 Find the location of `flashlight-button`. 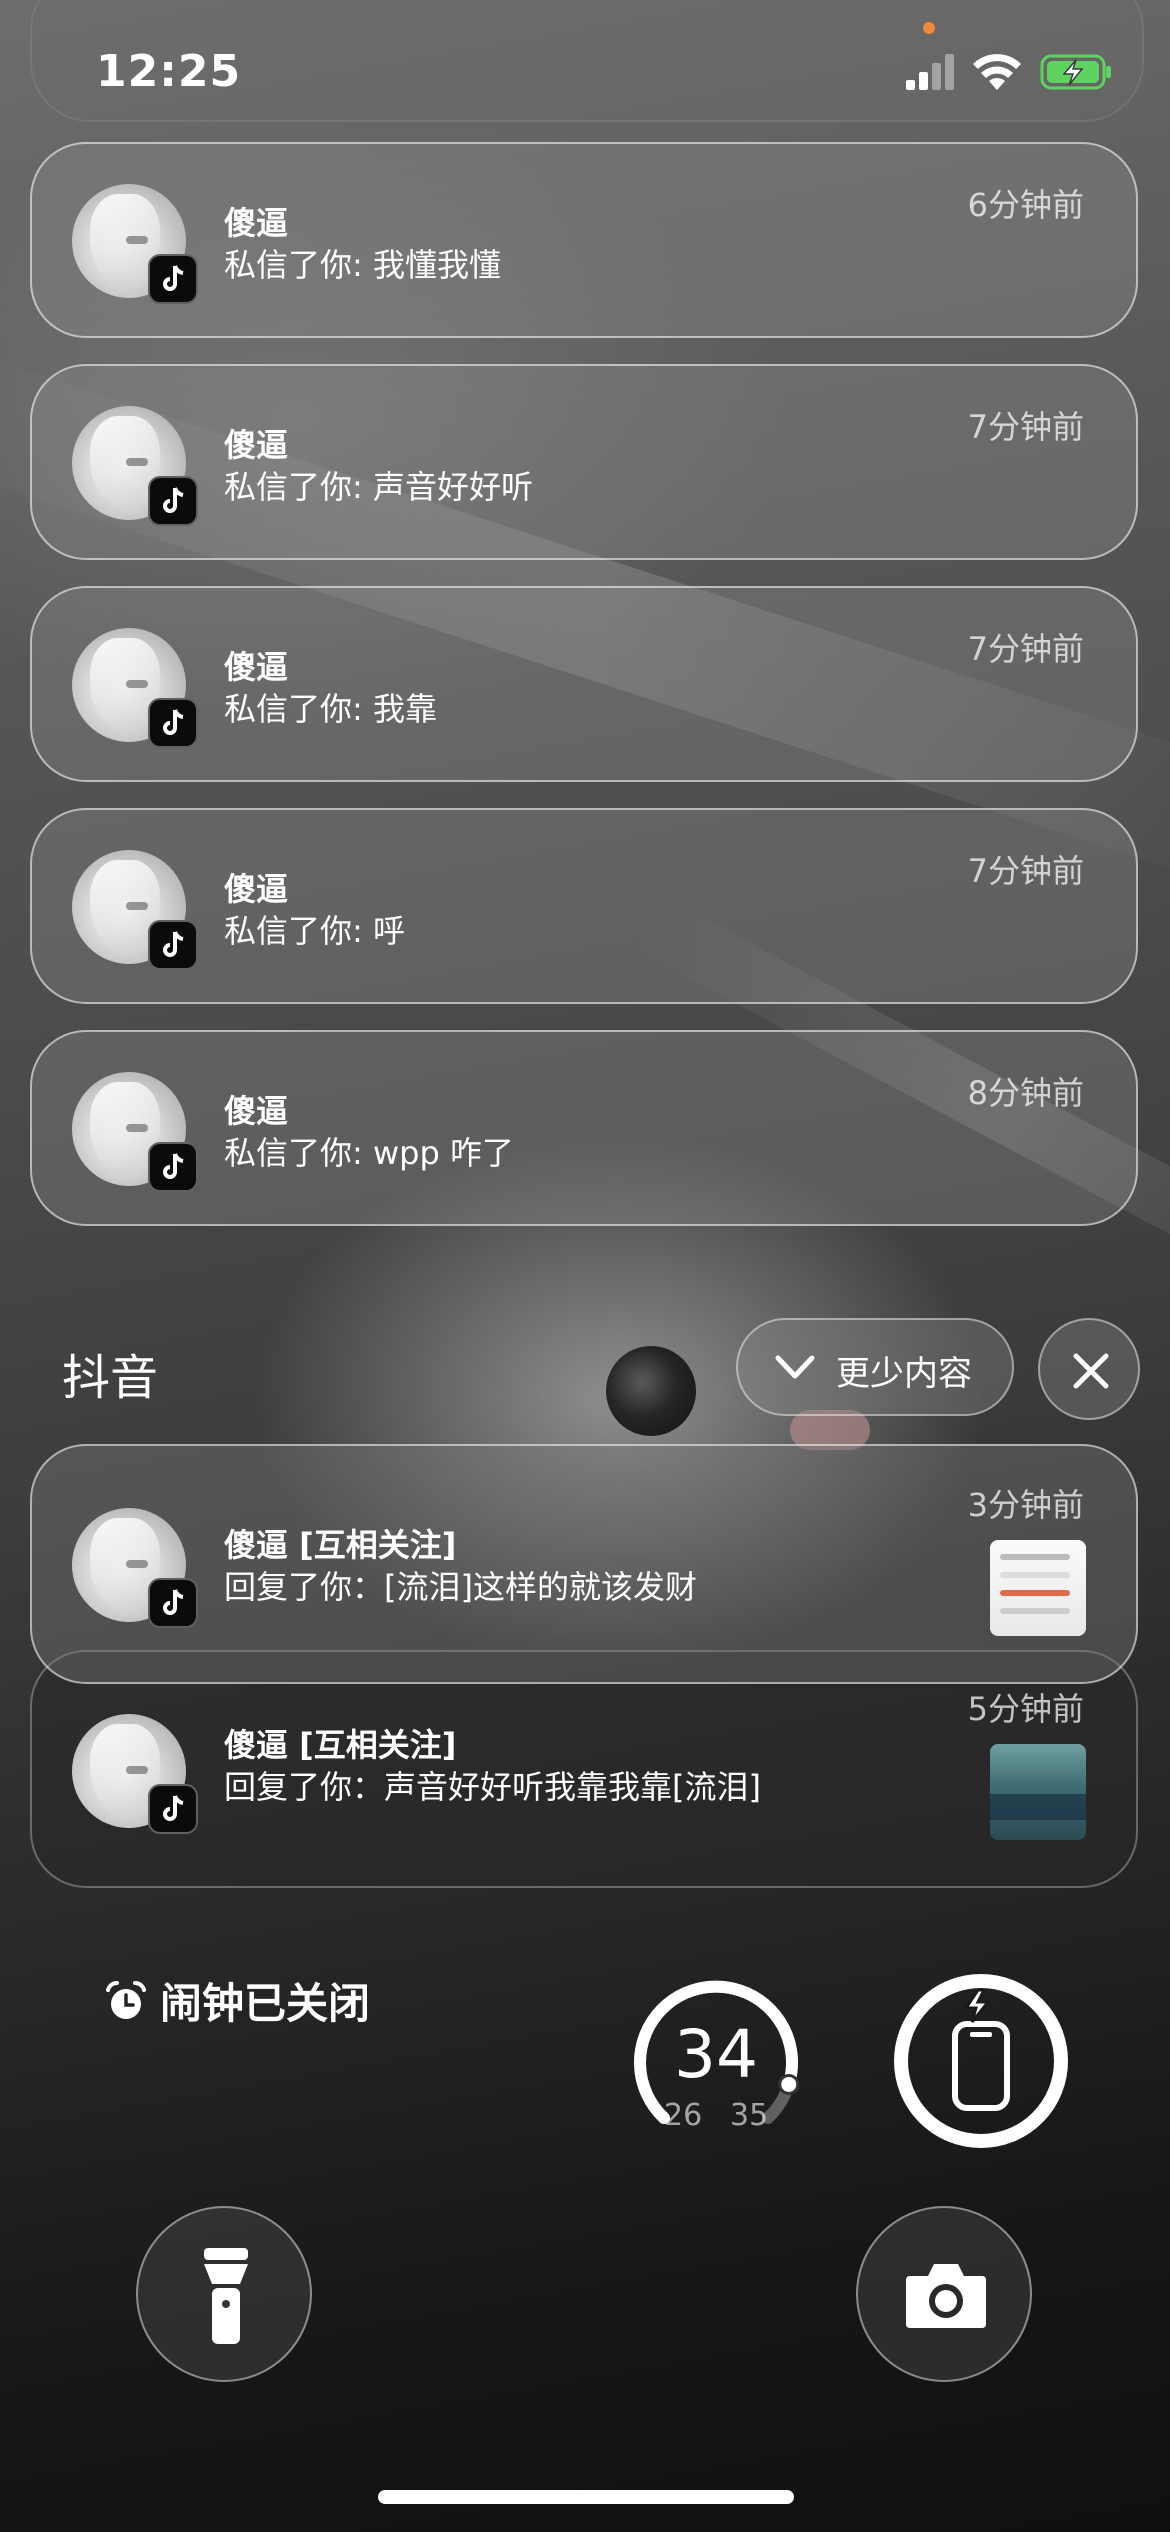

flashlight-button is located at coordinates (224, 2294).